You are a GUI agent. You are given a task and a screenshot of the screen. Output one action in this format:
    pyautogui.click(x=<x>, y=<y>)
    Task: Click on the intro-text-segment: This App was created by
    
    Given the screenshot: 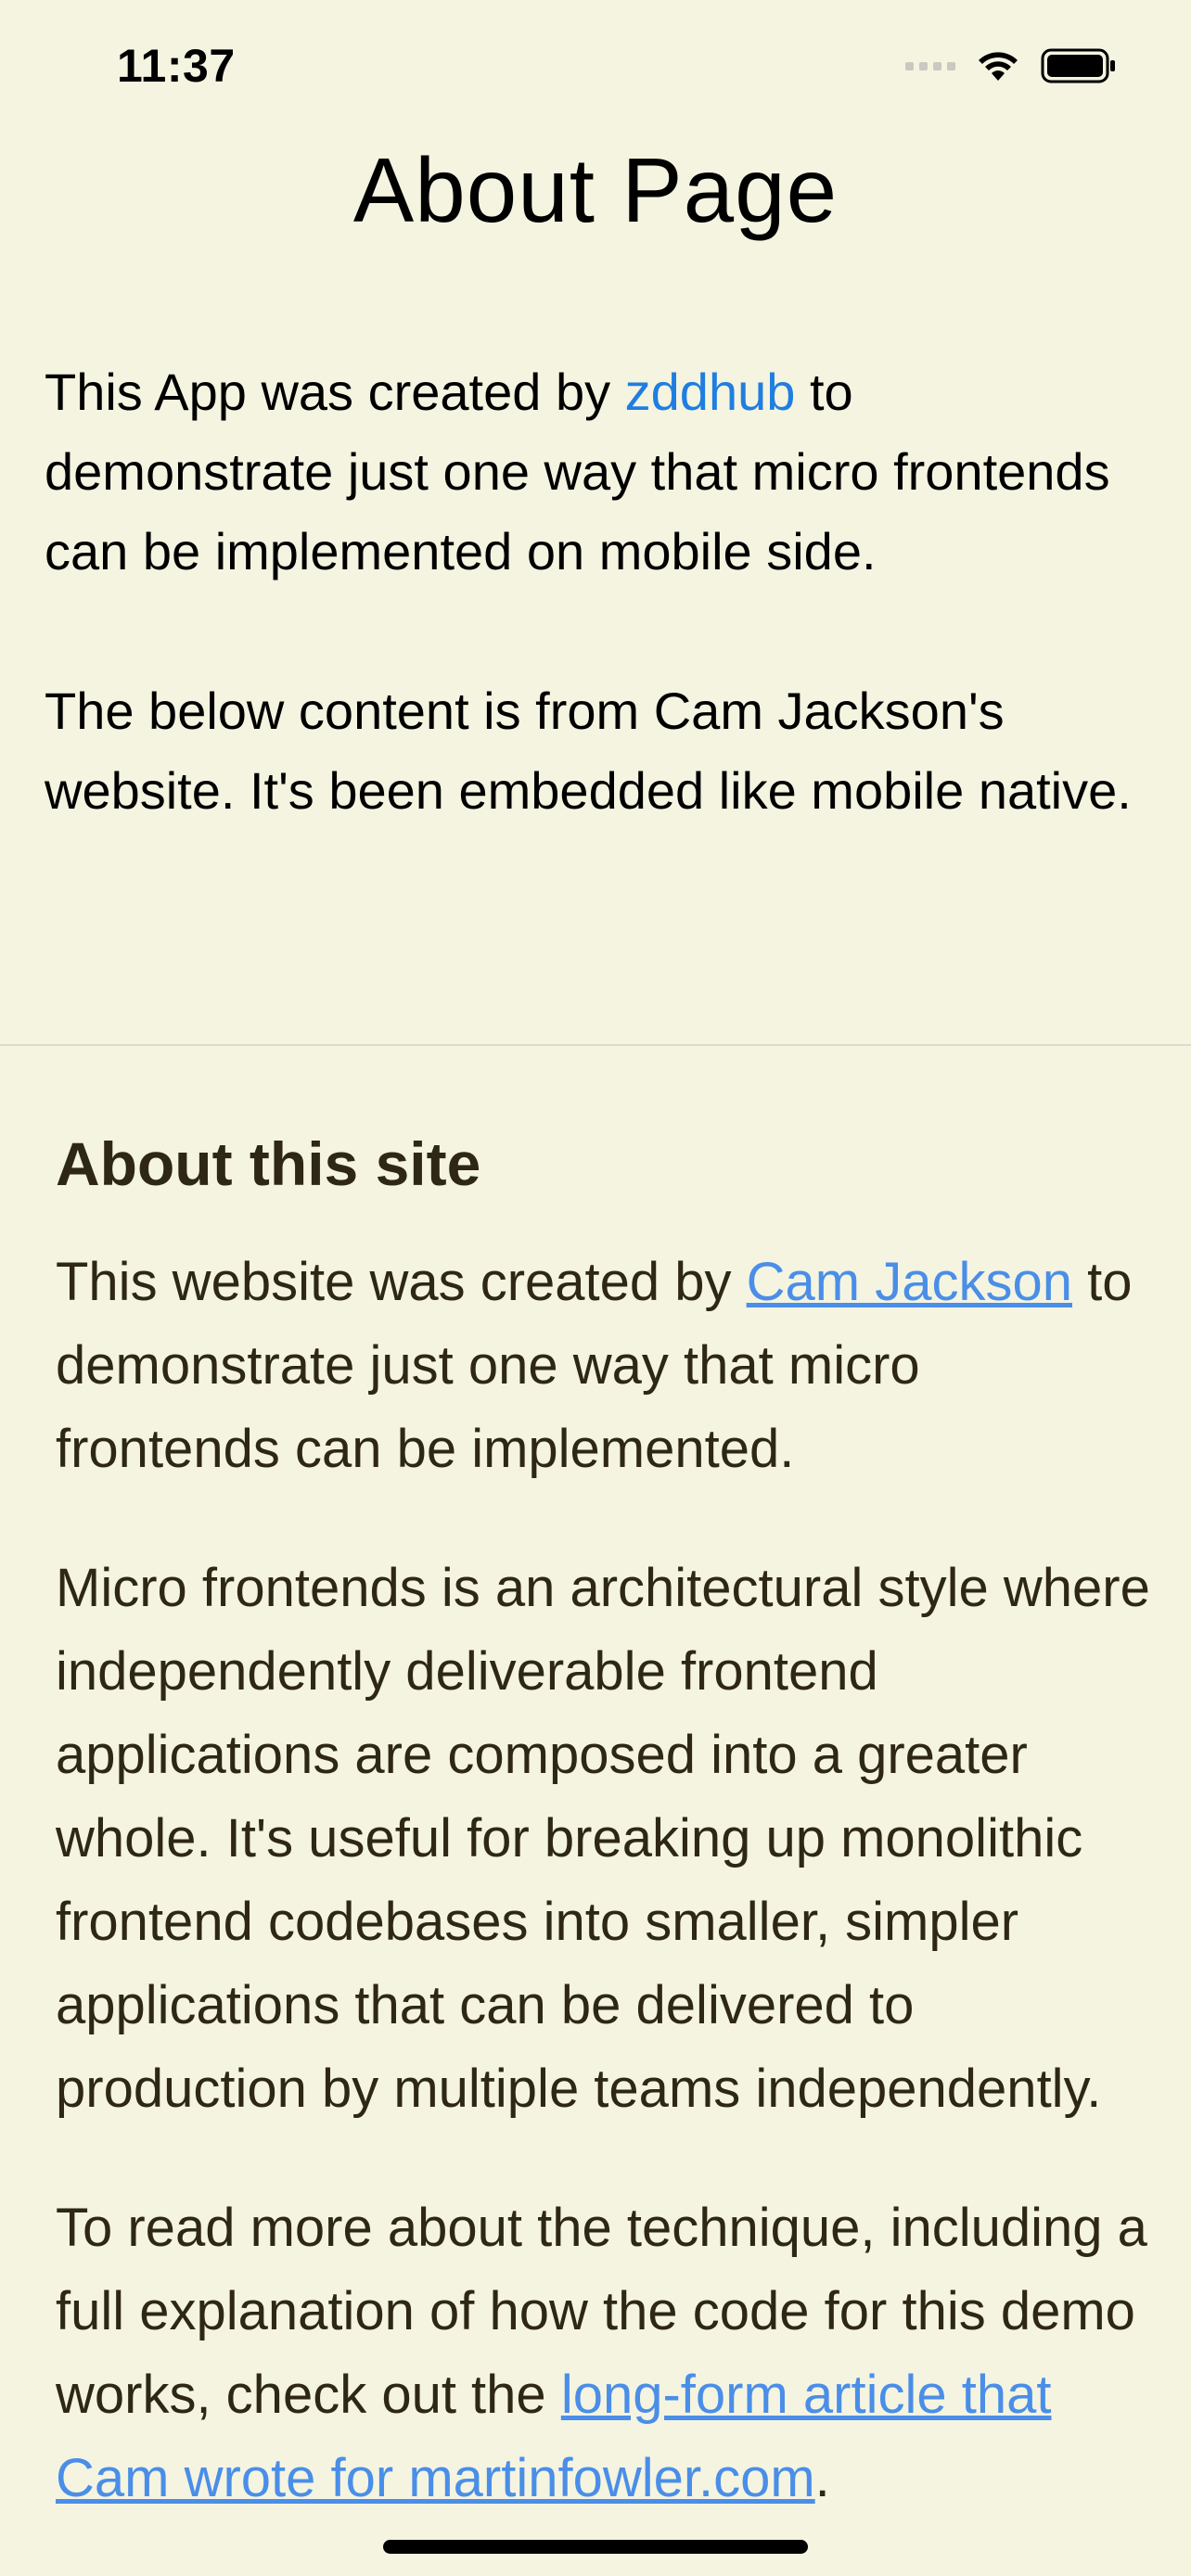 What is the action you would take?
    pyautogui.click(x=335, y=392)
    